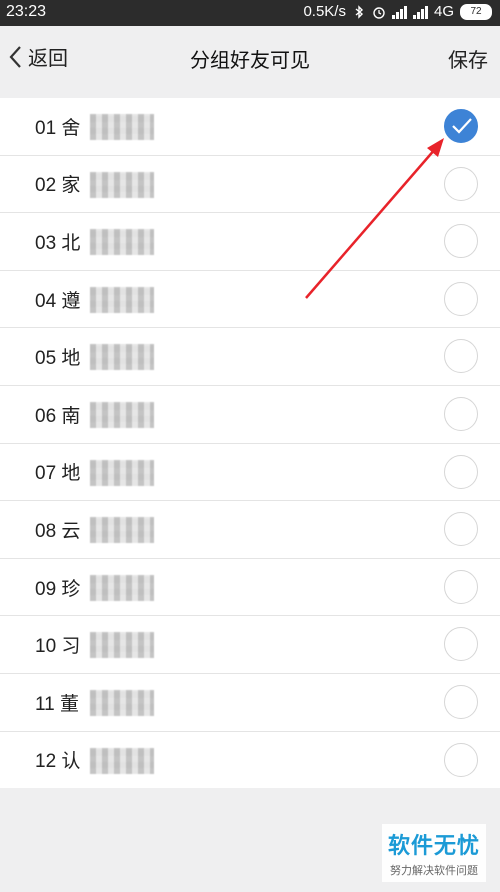 The width and height of the screenshot is (500, 892). I want to click on nav-bar: 返回 分组好友可见 保存, so click(250, 62).